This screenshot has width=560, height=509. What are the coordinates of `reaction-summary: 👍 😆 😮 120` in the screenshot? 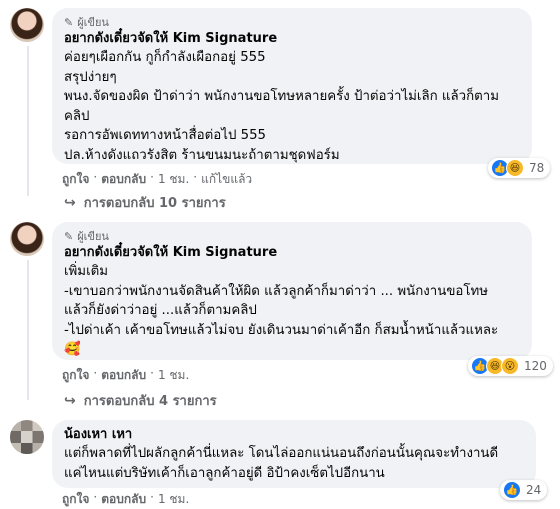 It's located at (510, 366).